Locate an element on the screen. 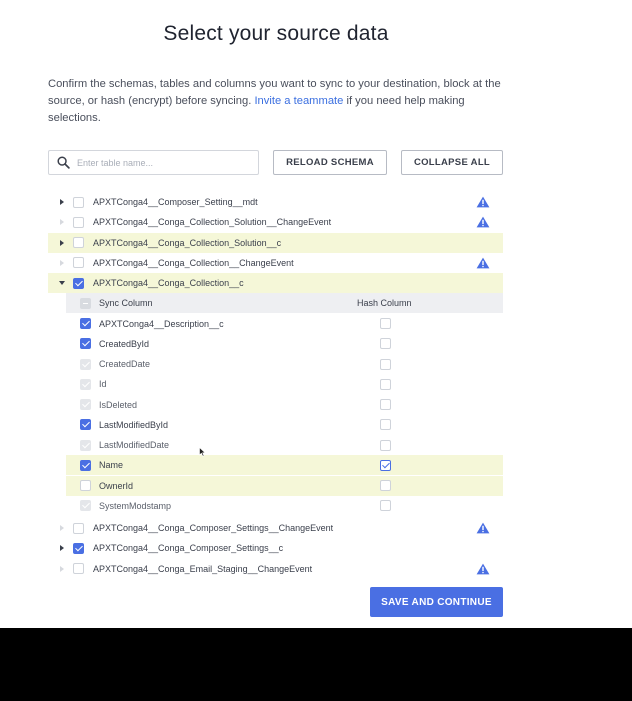 The height and width of the screenshot is (701, 632). table-row: APXTConga4__Conga_Collection_Solution__c is located at coordinates (275, 242).